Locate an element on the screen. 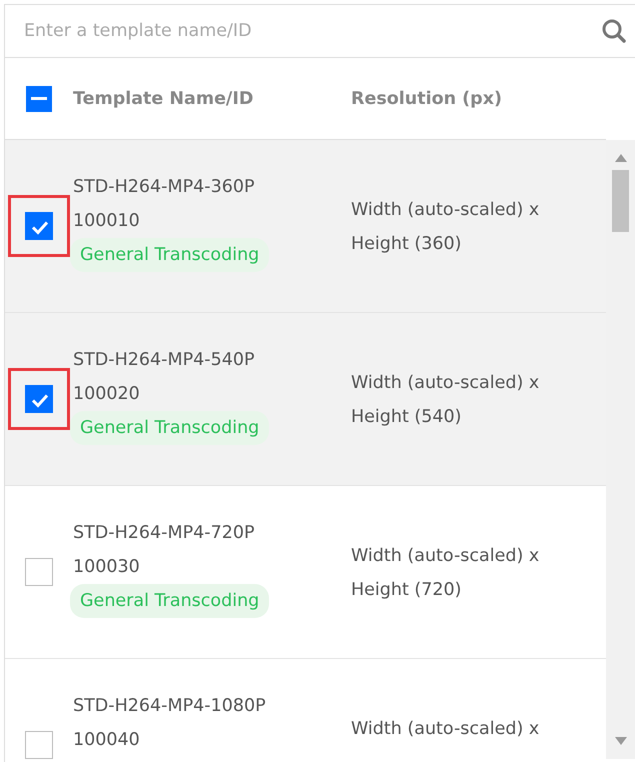 The width and height of the screenshot is (635, 762). search-icon is located at coordinates (614, 31).